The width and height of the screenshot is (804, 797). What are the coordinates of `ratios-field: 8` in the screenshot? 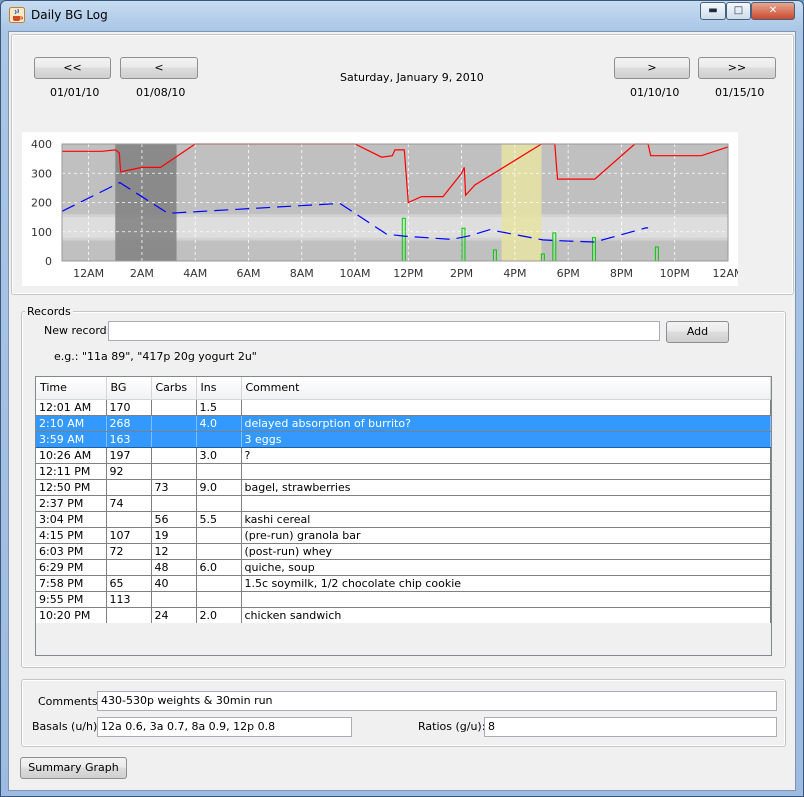 It's located at (630, 727).